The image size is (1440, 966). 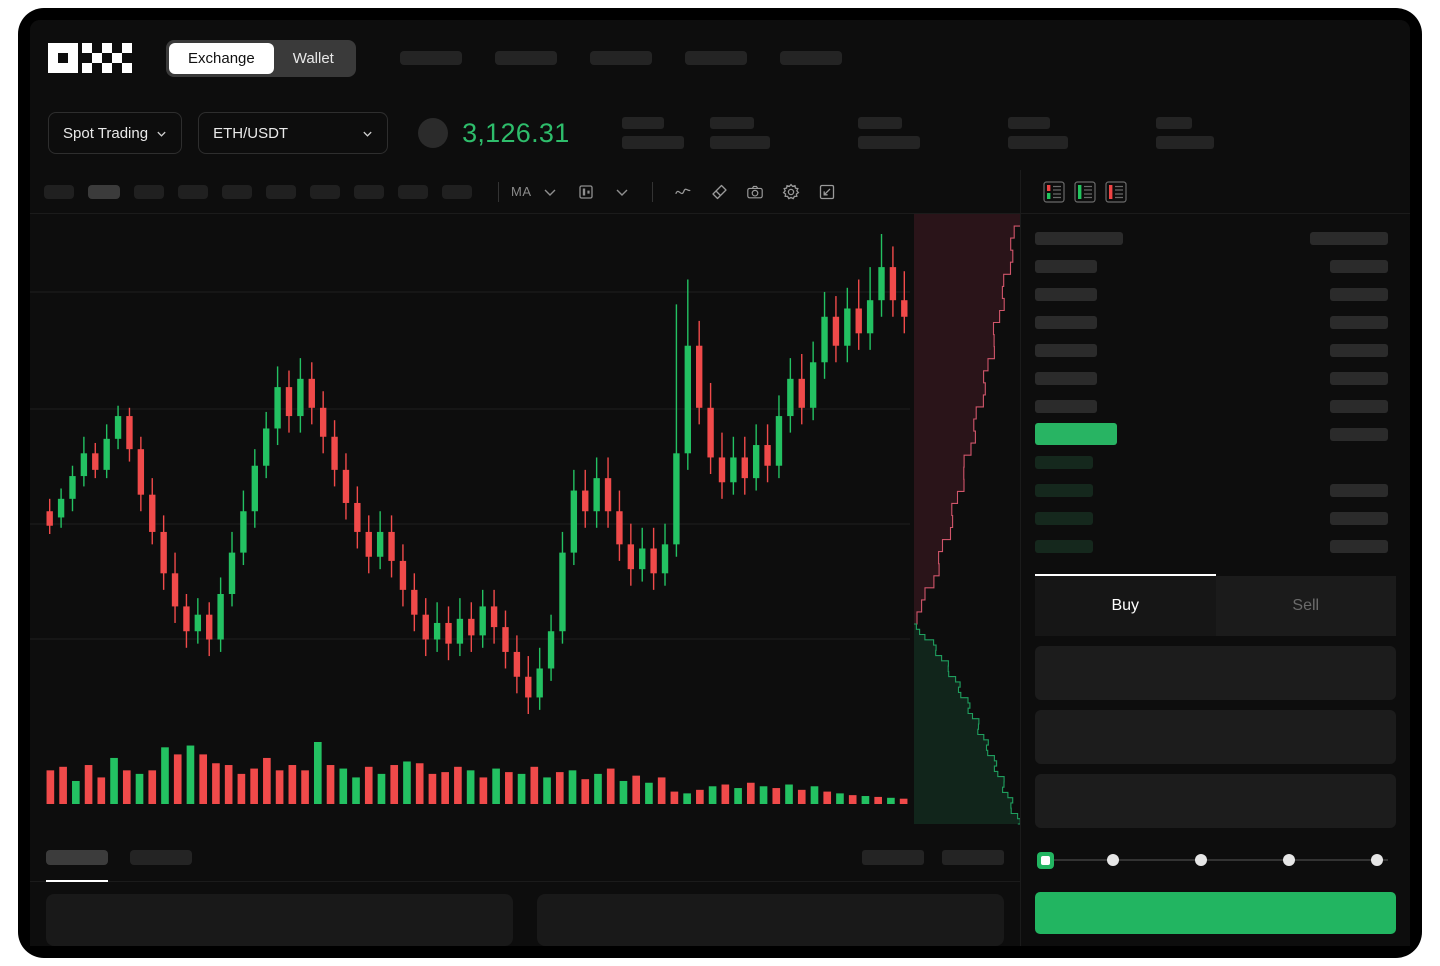 What do you see at coordinates (104, 191) in the screenshot?
I see `timeframe-button-active` at bounding box center [104, 191].